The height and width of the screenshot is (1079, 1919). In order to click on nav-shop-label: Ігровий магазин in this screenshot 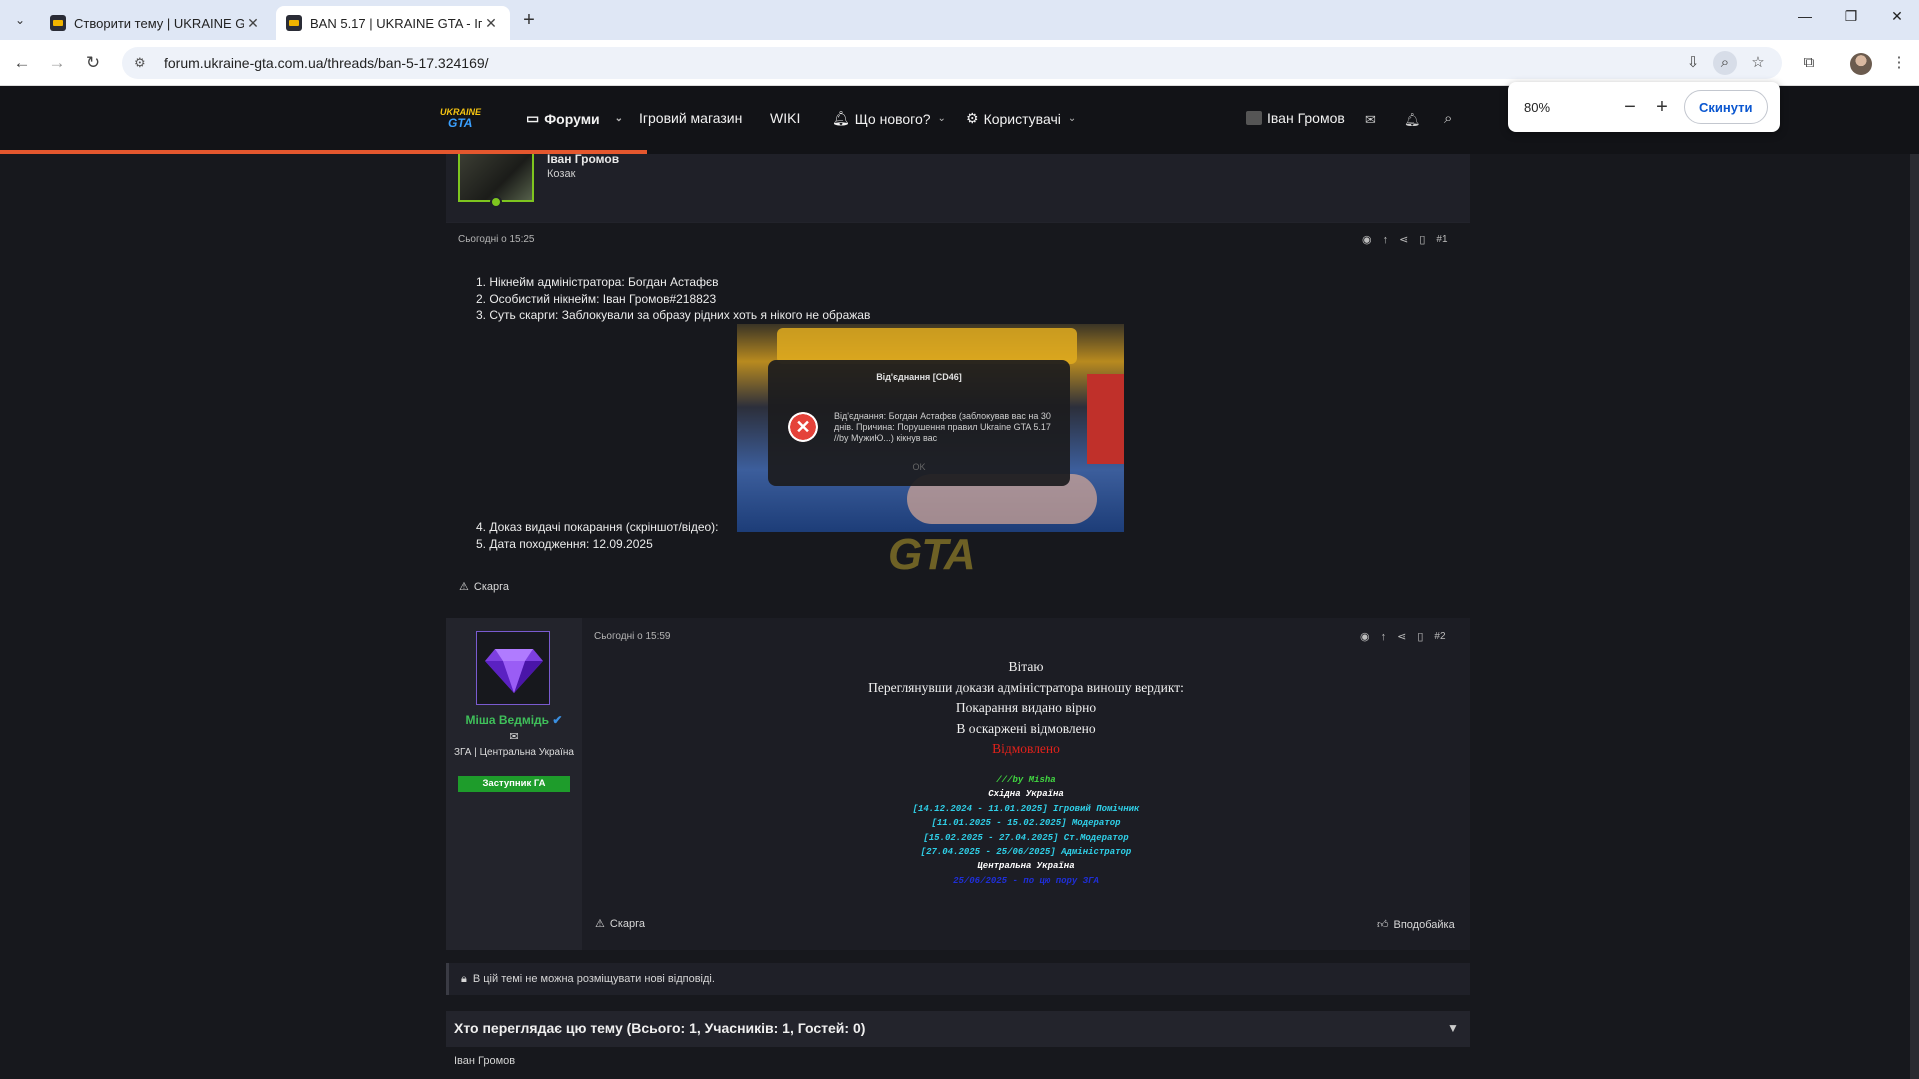, I will do `click(691, 118)`.